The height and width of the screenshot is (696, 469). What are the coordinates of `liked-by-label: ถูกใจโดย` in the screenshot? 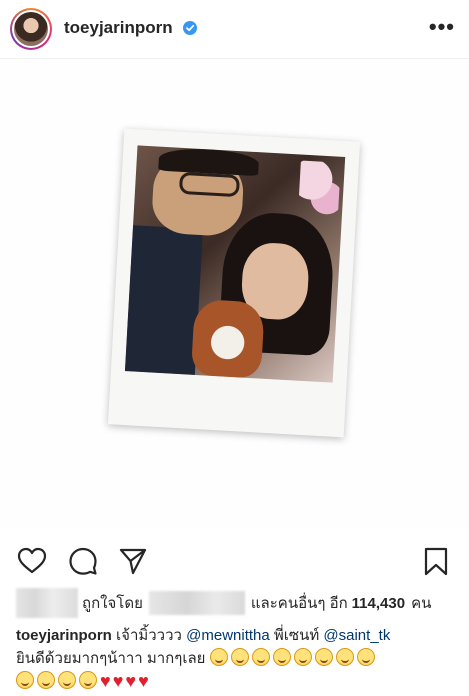 It's located at (112, 603).